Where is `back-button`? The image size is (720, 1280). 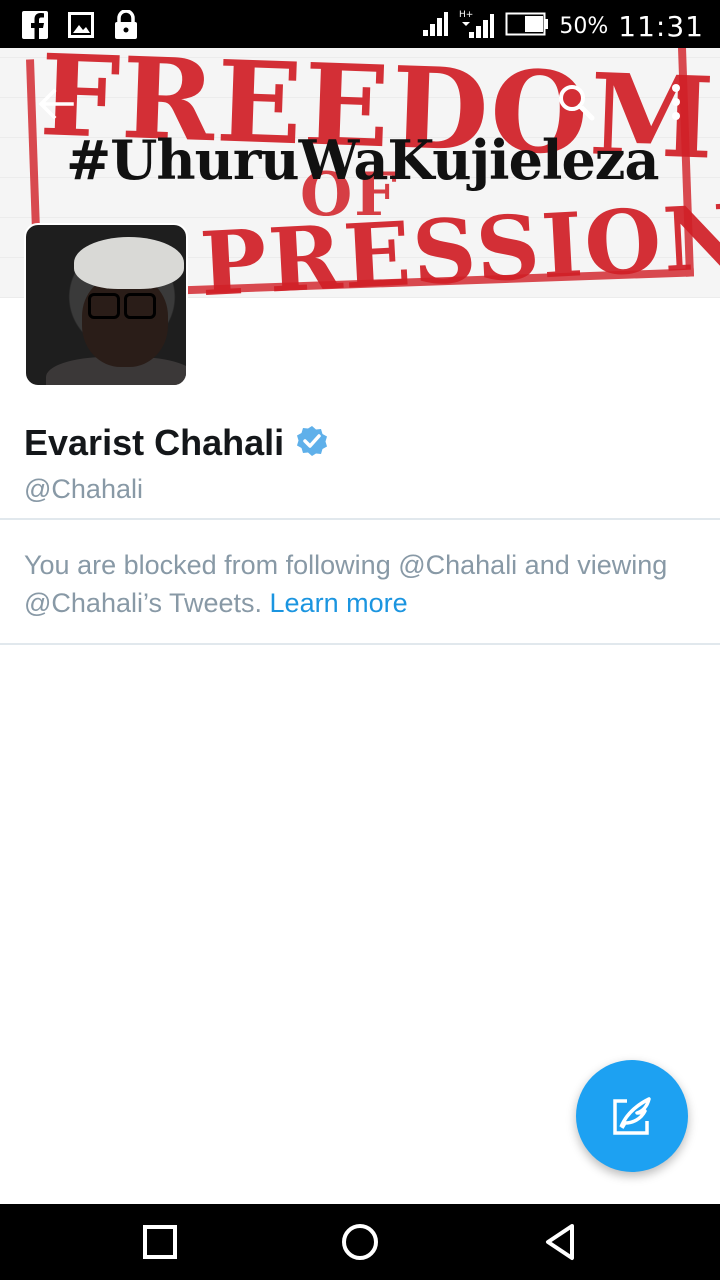 back-button is located at coordinates (56, 104).